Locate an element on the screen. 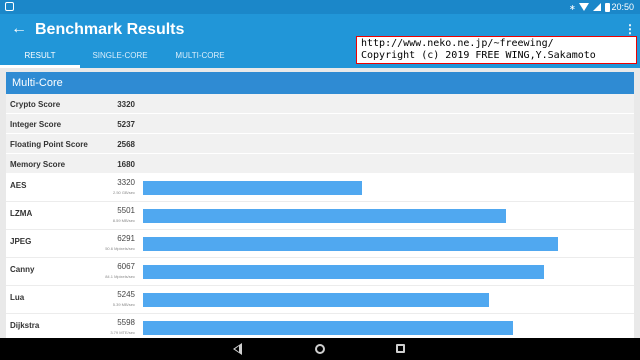  nav-back-icon is located at coordinates (237, 349).